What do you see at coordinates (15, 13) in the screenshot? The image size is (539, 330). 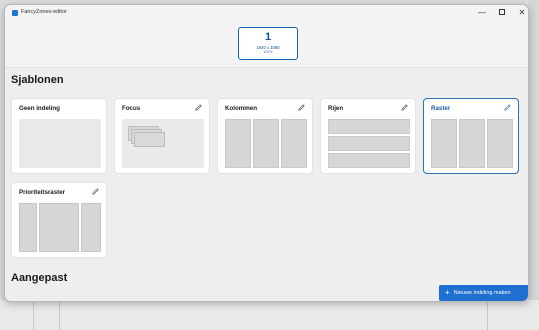 I see `app-icon` at bounding box center [15, 13].